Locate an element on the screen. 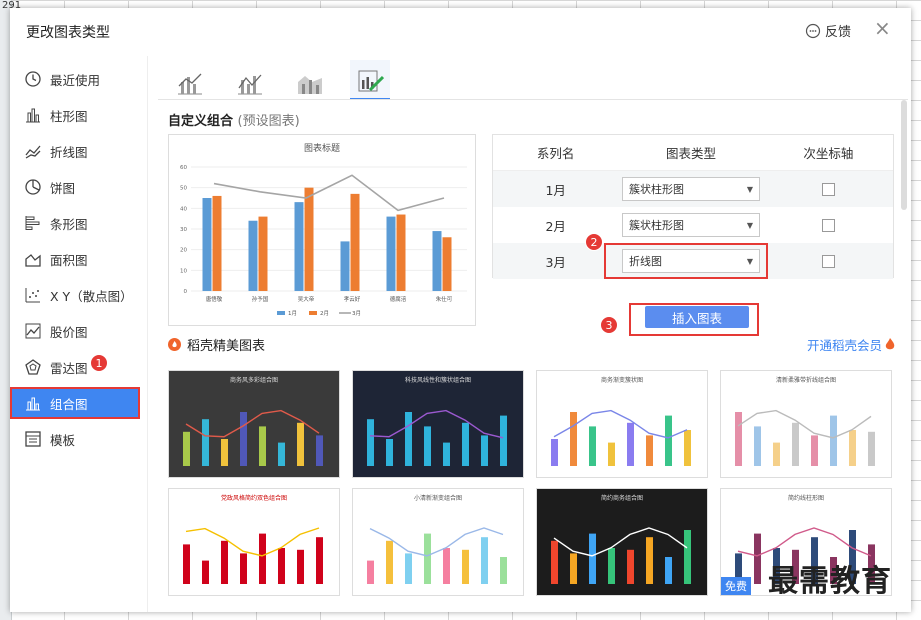 The height and width of the screenshot is (620, 921). sidebar-item-scatter-chart: X Y（散点图） is located at coordinates (75, 295).